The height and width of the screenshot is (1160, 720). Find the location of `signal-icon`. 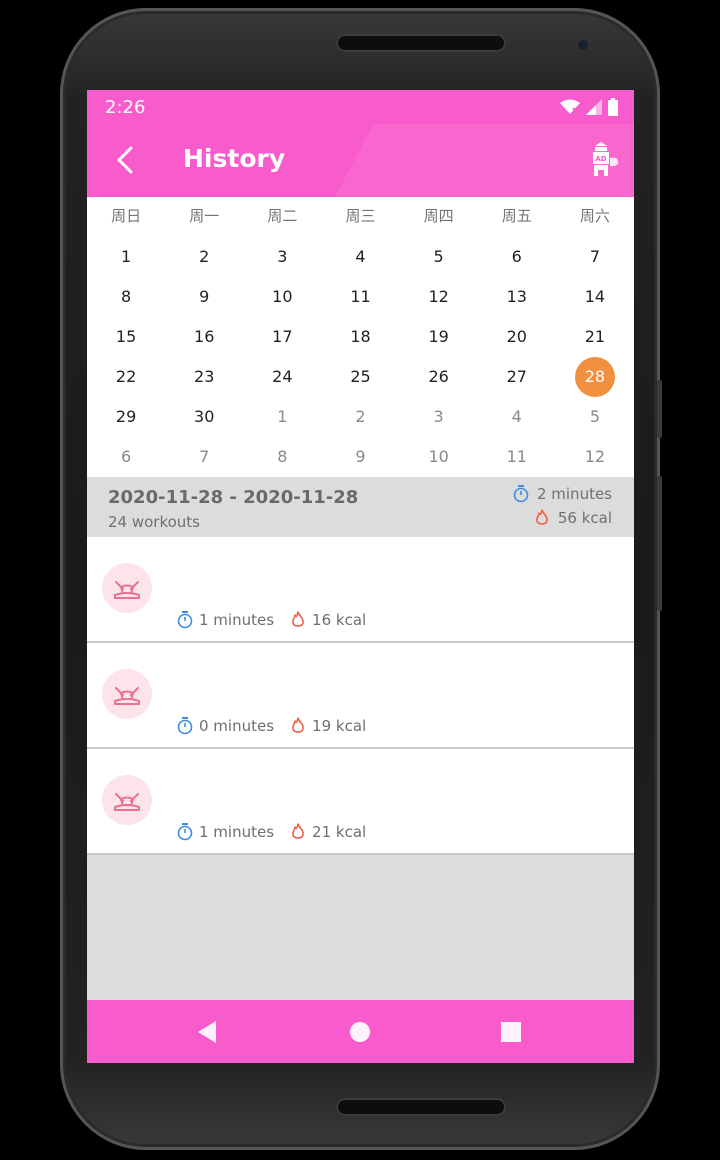

signal-icon is located at coordinates (594, 107).